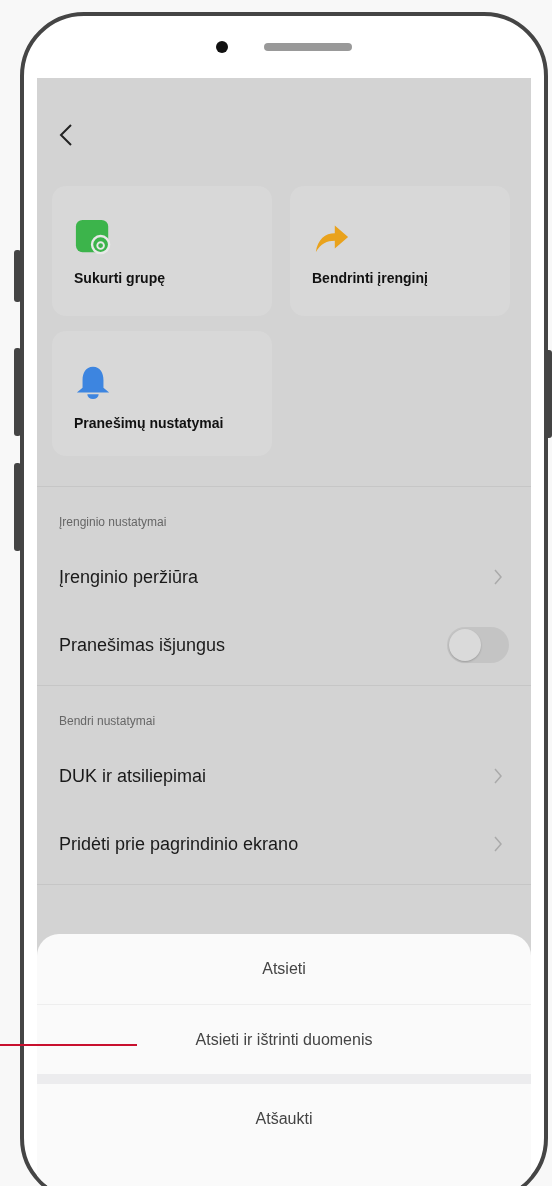  What do you see at coordinates (478, 645) in the screenshot?
I see `toggle-switch` at bounding box center [478, 645].